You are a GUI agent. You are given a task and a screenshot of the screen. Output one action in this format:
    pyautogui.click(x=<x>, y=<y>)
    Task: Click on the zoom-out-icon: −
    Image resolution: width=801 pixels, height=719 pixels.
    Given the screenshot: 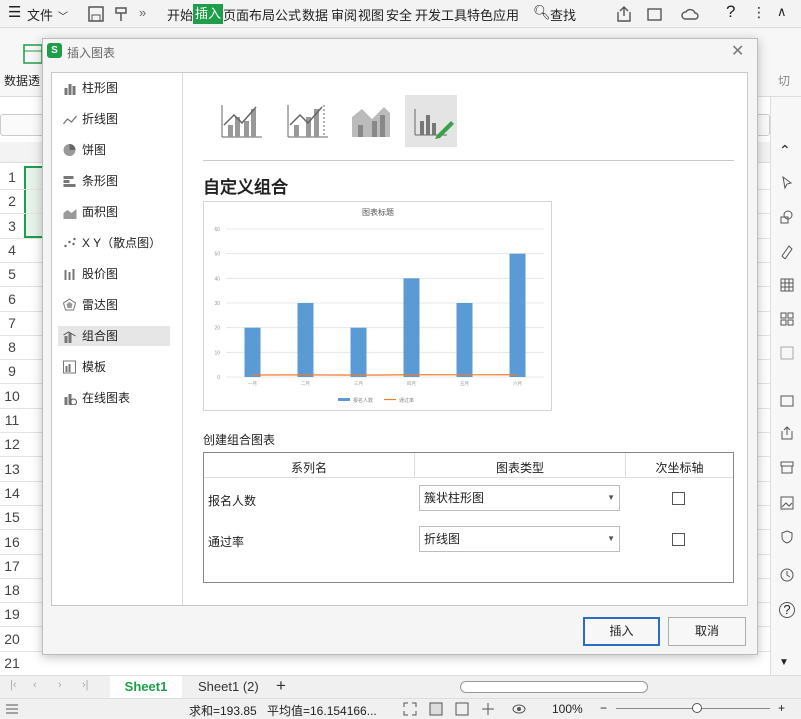 What is the action you would take?
    pyautogui.click(x=603, y=708)
    